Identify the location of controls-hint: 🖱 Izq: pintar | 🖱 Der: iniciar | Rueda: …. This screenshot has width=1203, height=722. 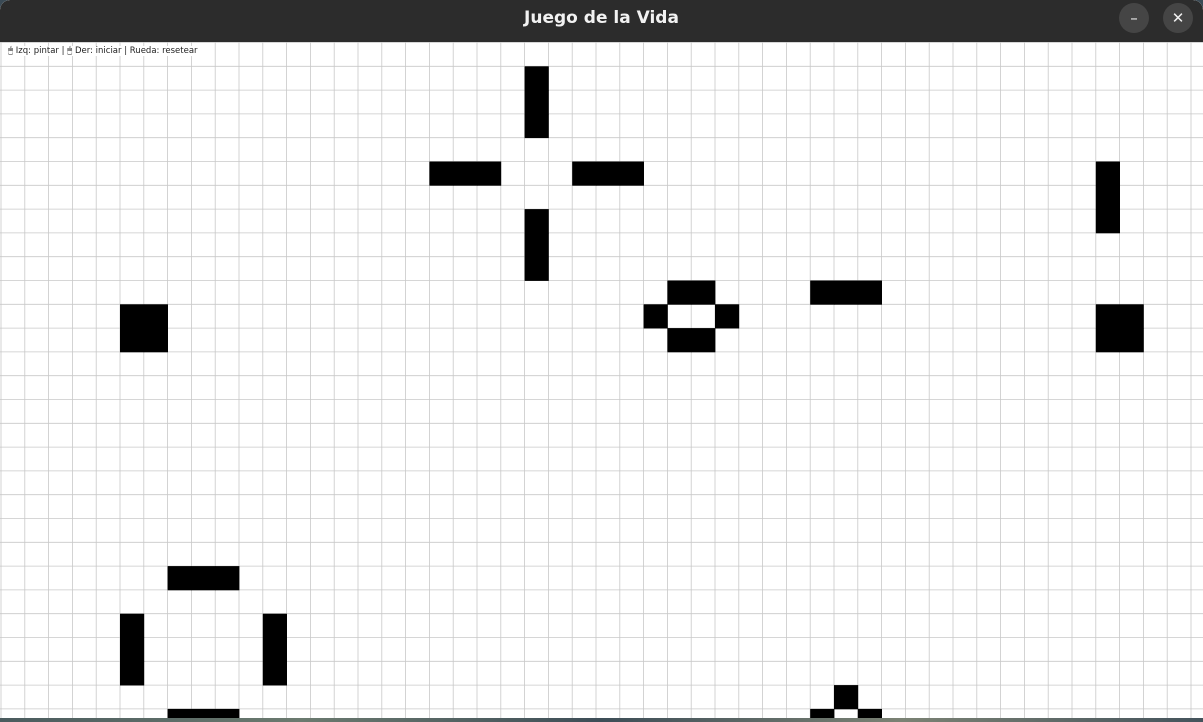
(103, 51).